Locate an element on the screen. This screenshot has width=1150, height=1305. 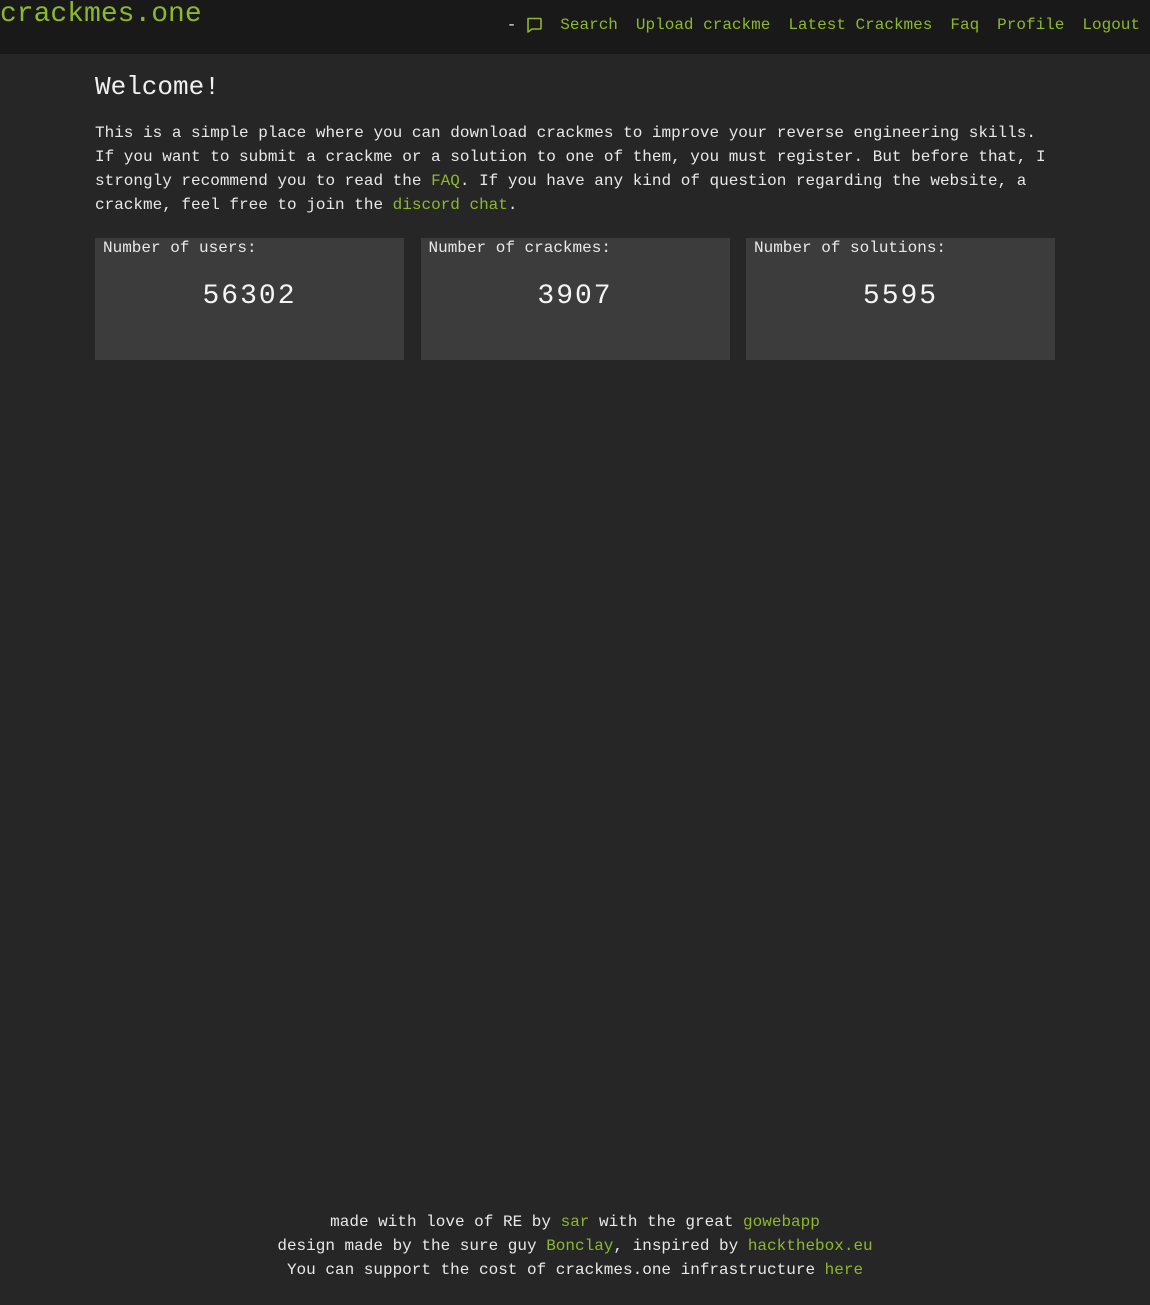
message-square-icon is located at coordinates (534, 25).